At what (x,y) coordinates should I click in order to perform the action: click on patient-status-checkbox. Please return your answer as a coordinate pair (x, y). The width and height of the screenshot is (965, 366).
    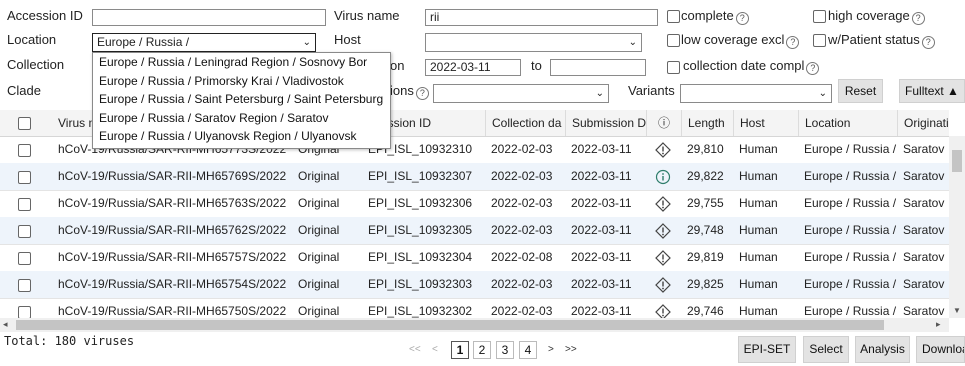
    Looking at the image, I should click on (819, 40).